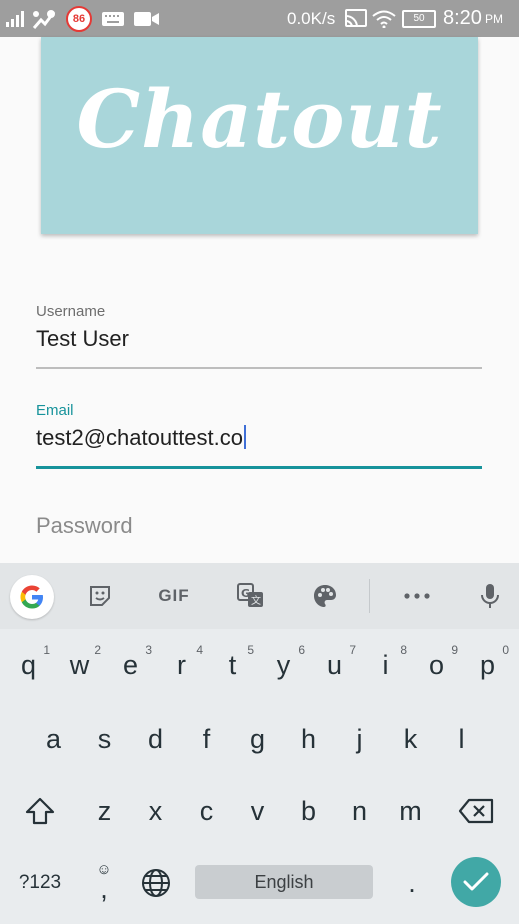  Describe the element at coordinates (417, 596) in the screenshot. I see `more-icon` at that location.